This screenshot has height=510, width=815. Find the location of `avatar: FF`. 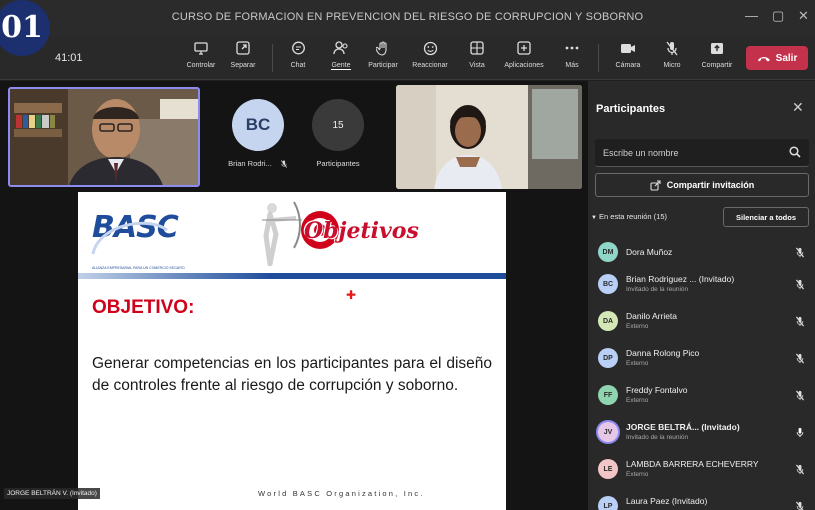

avatar: FF is located at coordinates (608, 395).